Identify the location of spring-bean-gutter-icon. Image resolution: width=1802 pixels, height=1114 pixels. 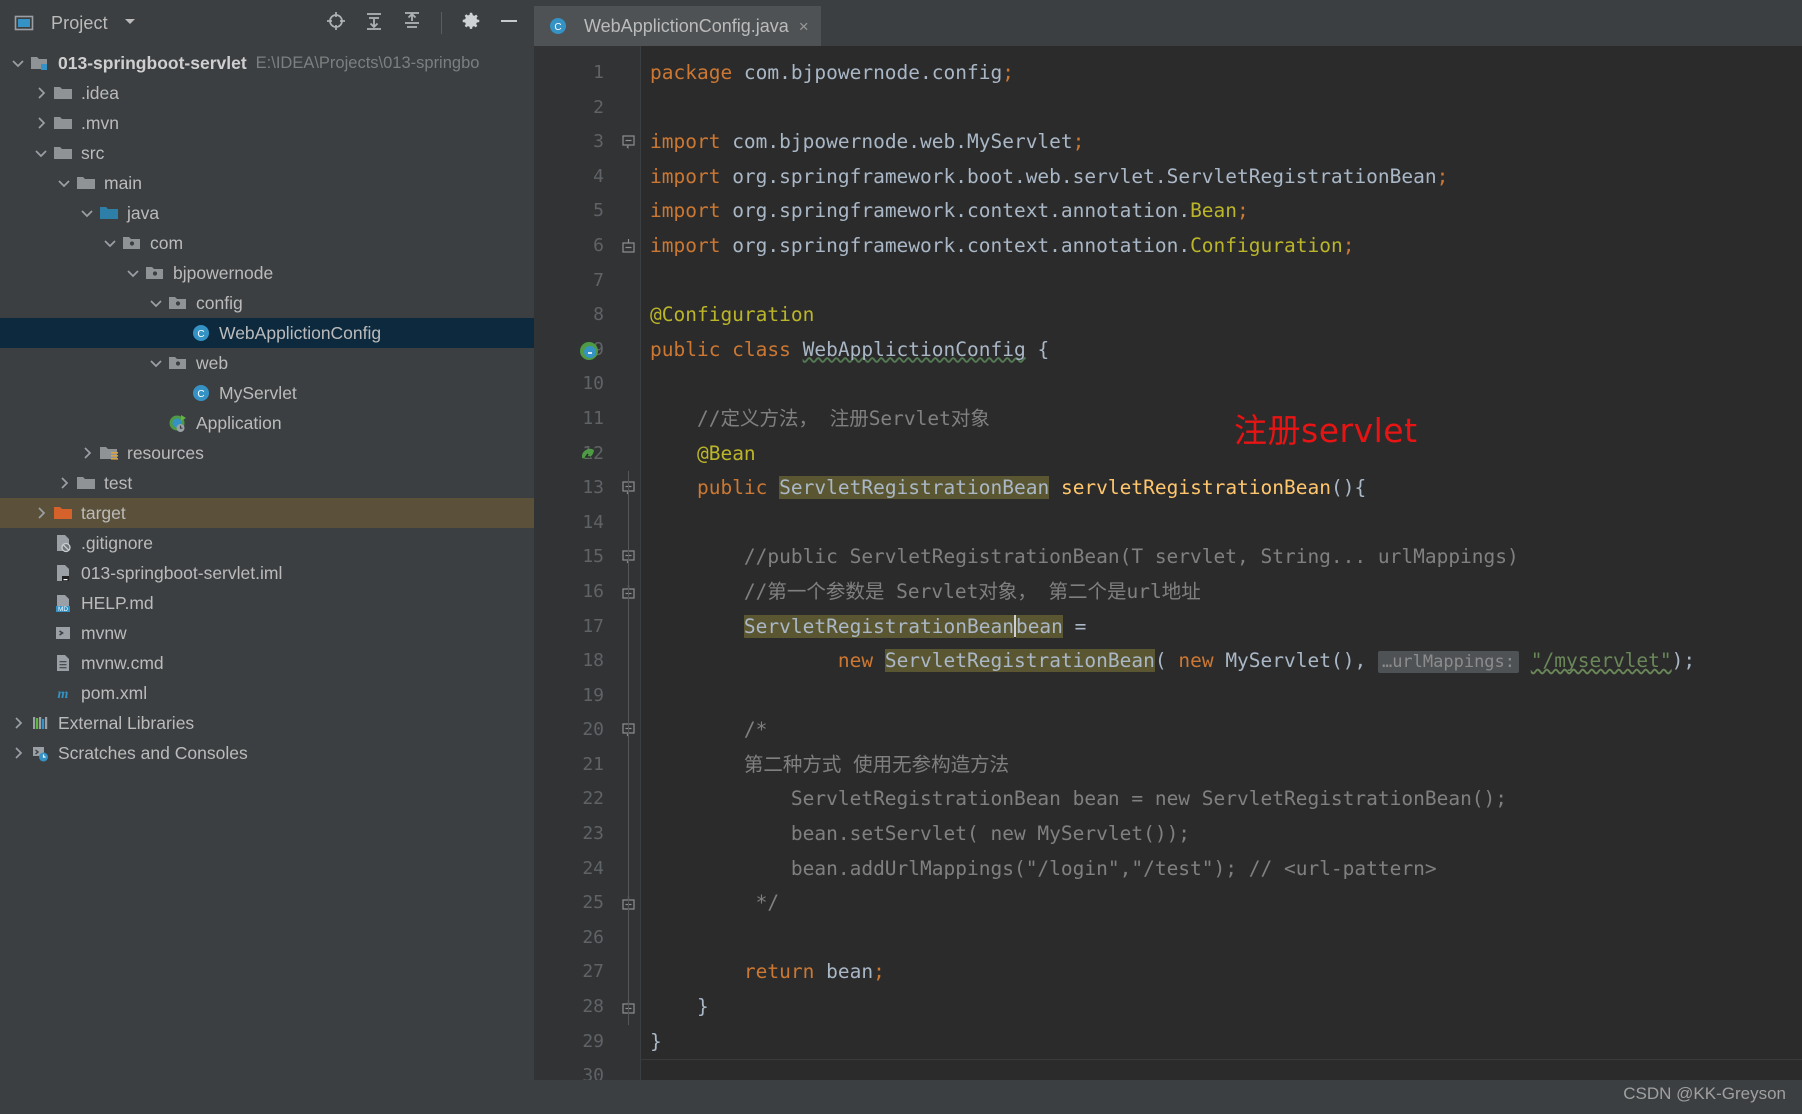
(589, 353).